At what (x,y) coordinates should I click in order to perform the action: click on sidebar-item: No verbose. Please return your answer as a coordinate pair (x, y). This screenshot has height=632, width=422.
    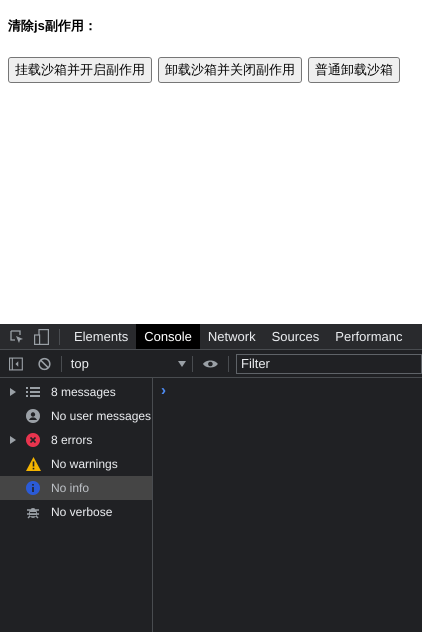
    Looking at the image, I should click on (76, 512).